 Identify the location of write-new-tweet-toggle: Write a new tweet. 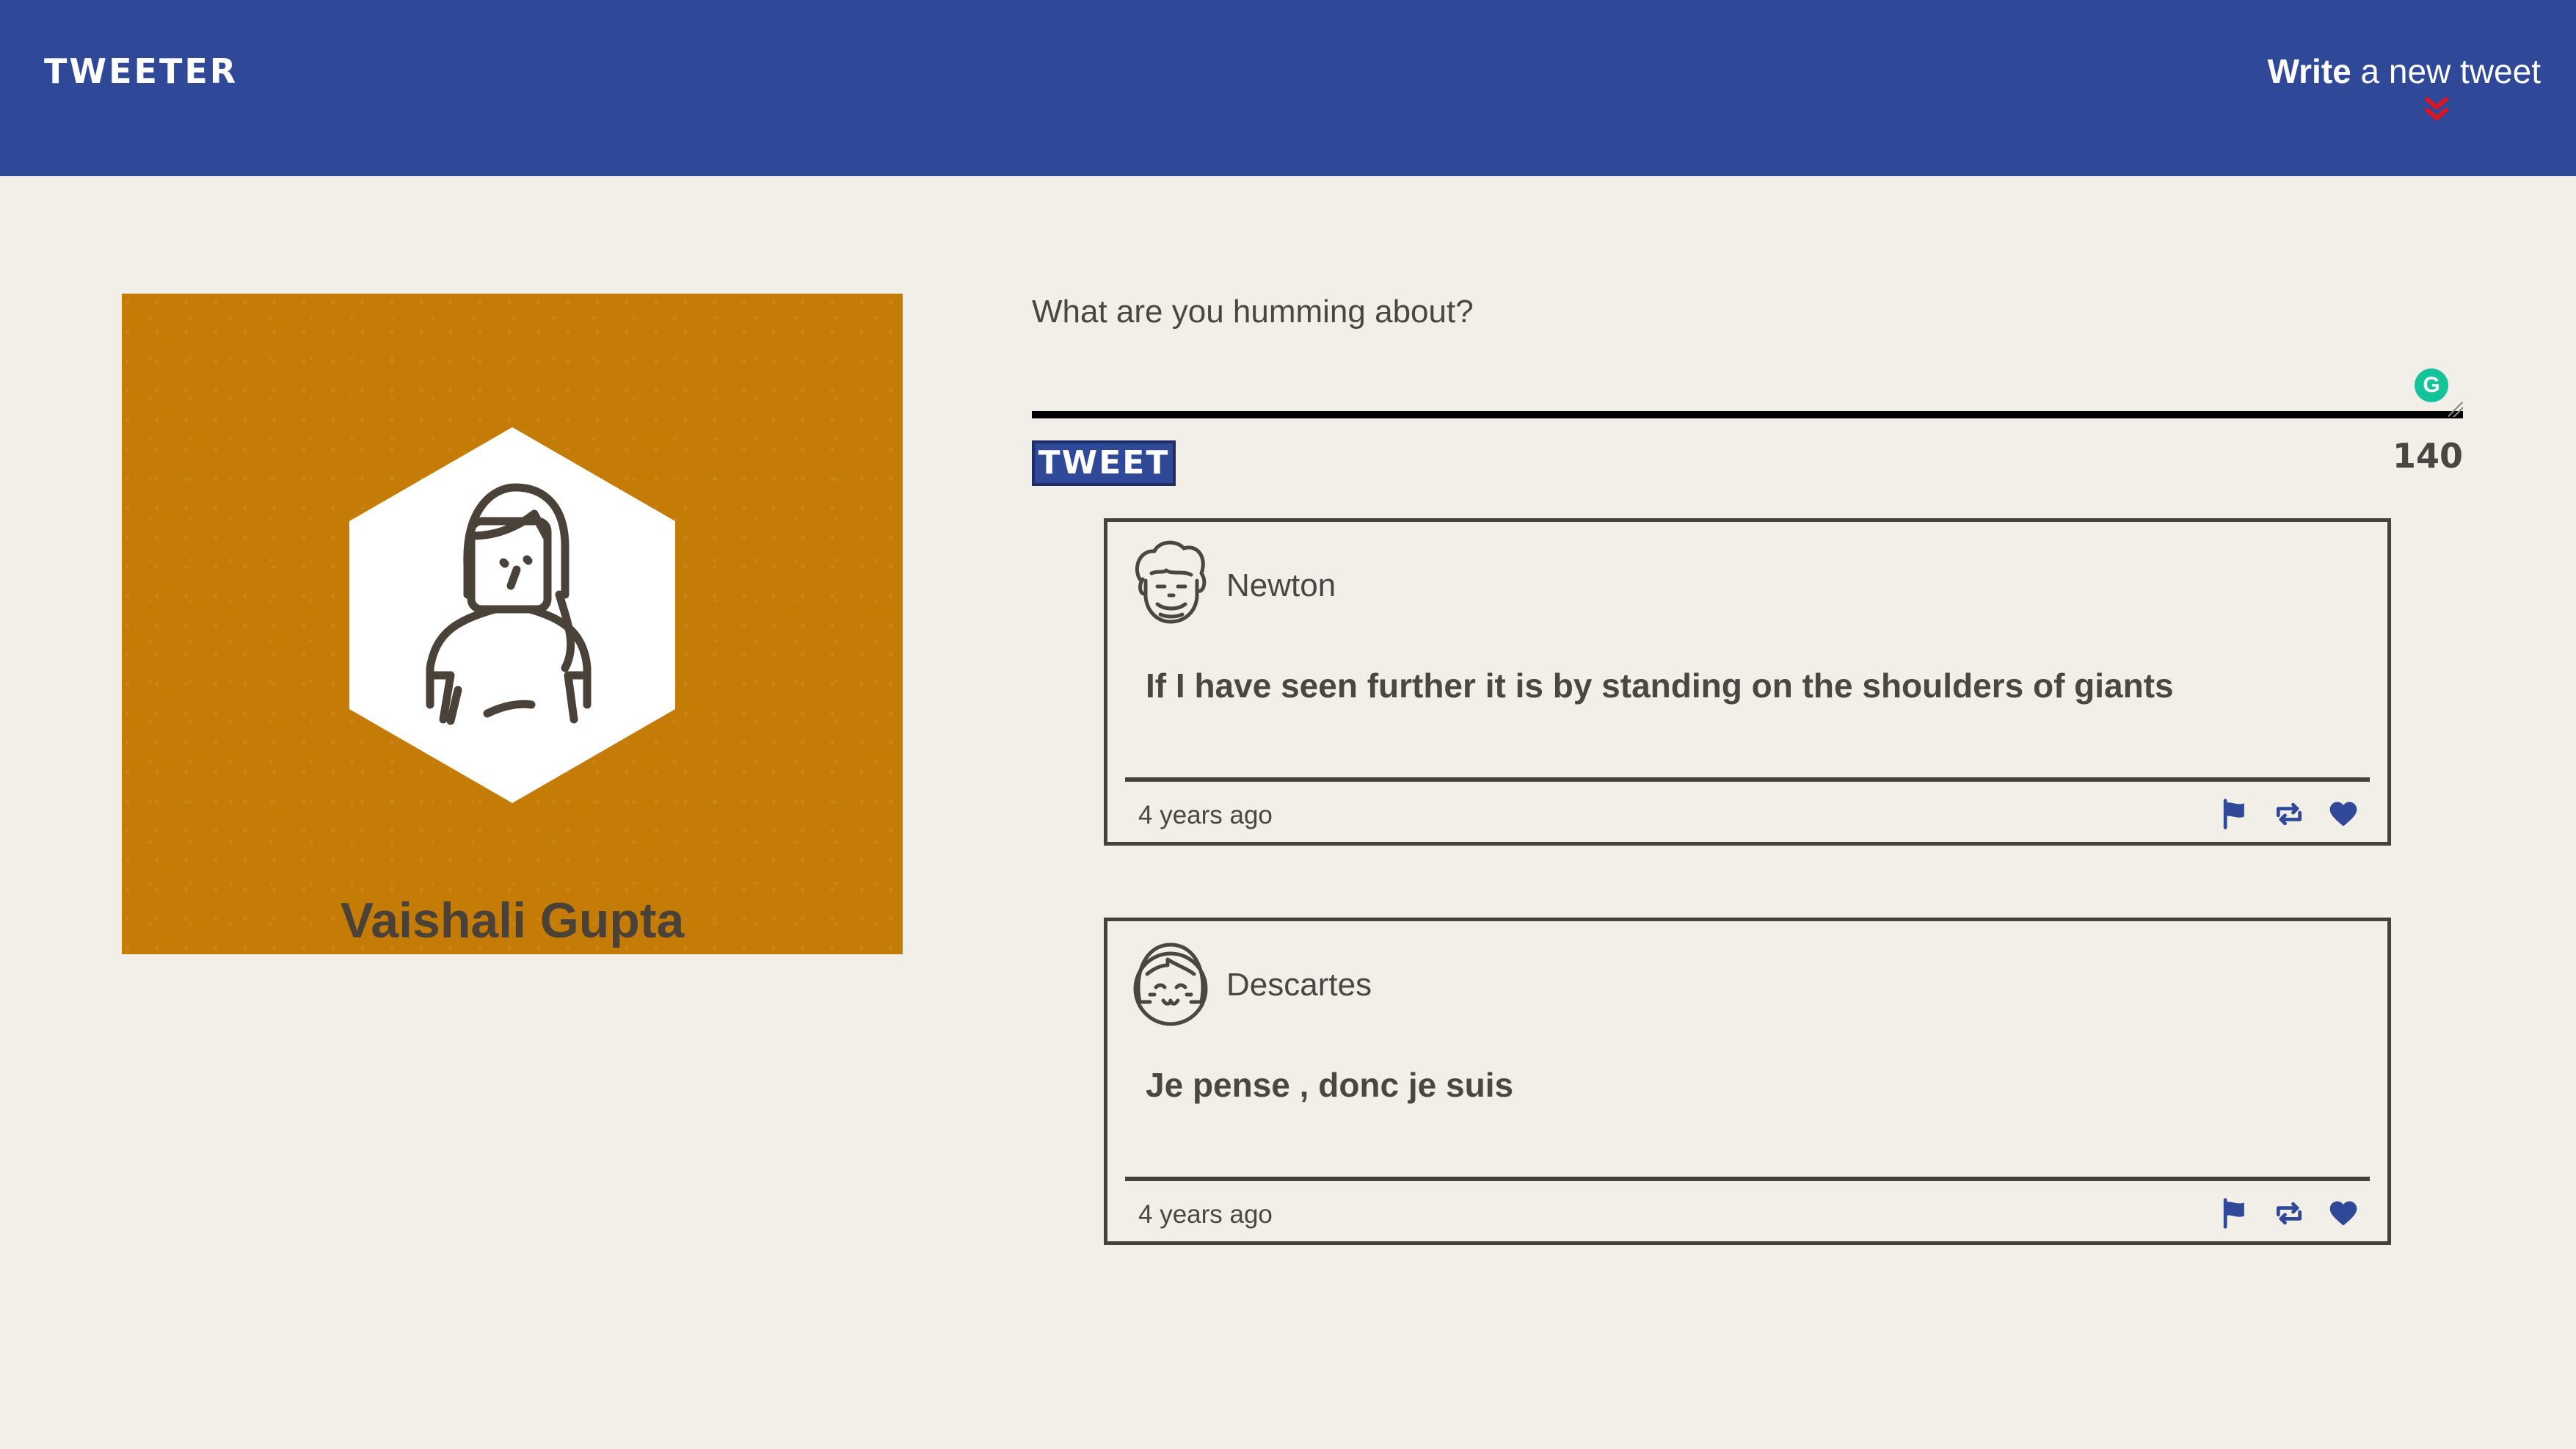
(2404, 71).